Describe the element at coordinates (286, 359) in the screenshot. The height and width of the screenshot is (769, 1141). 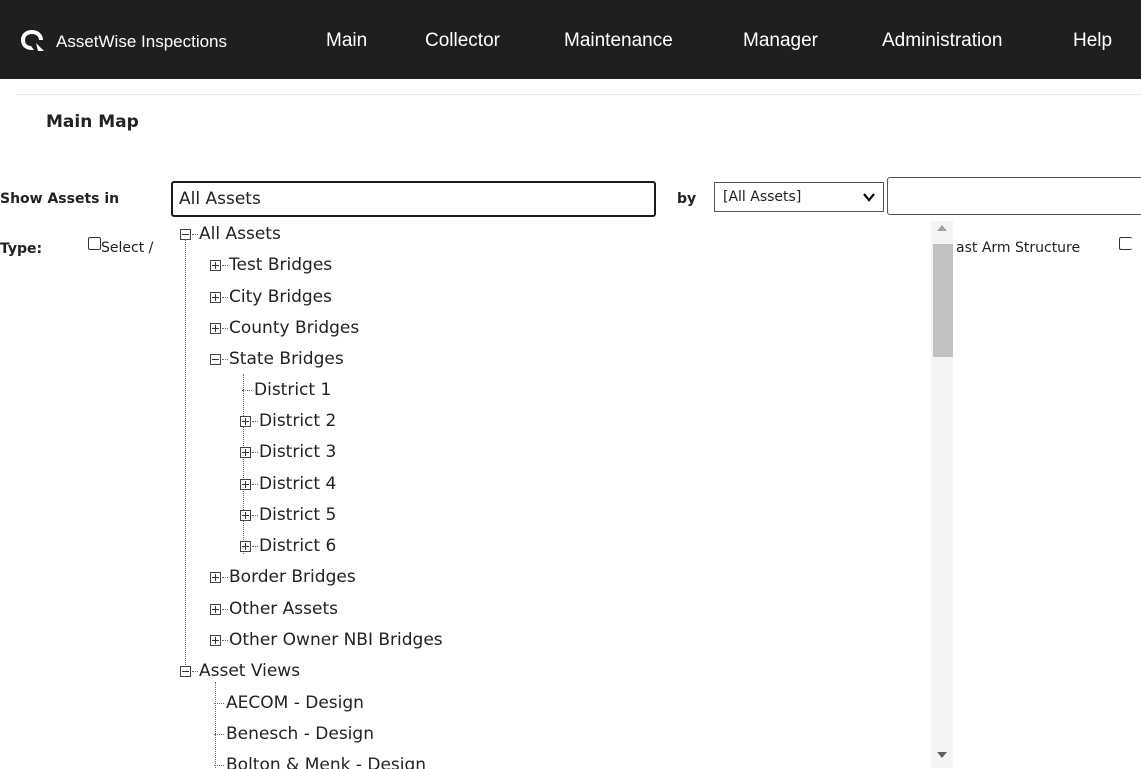
I see `tree-node-label: State Bridges` at that location.